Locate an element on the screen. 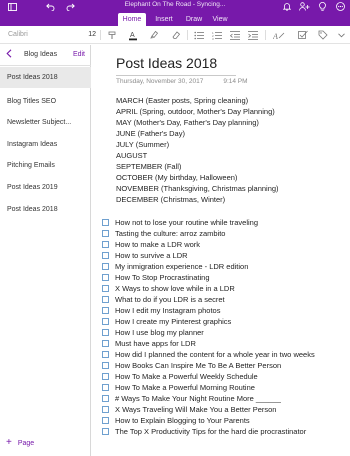 The image size is (350, 456). todo-text: X Ways to show love while in a LDR is located at coordinates (230, 288).